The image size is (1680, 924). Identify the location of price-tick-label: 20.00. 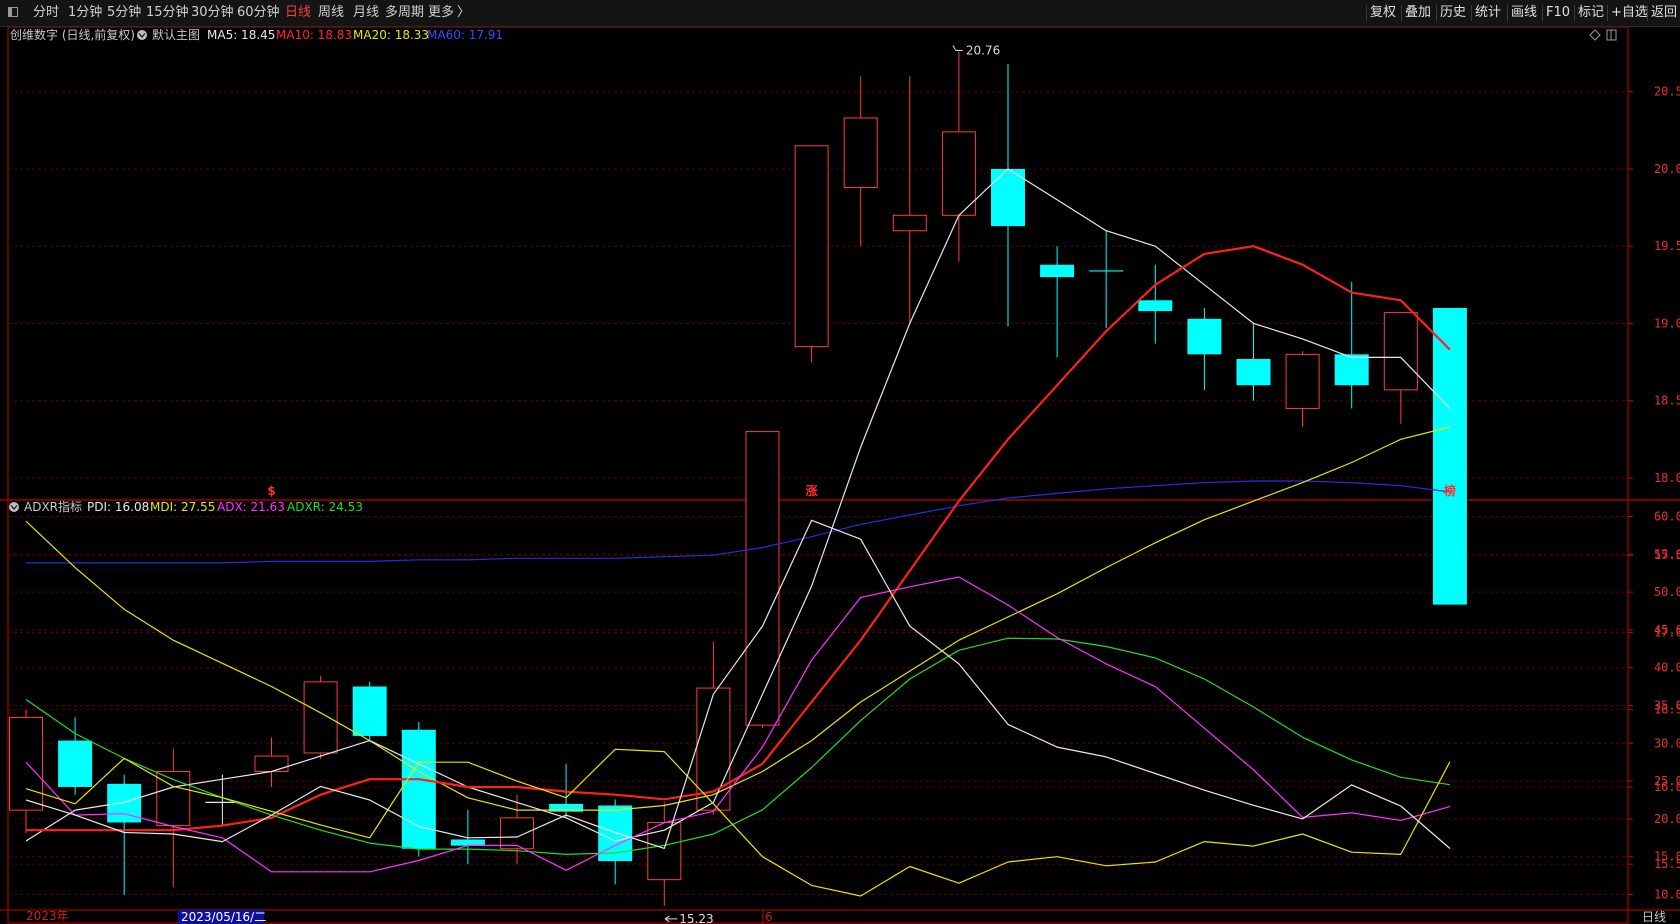
(1667, 169).